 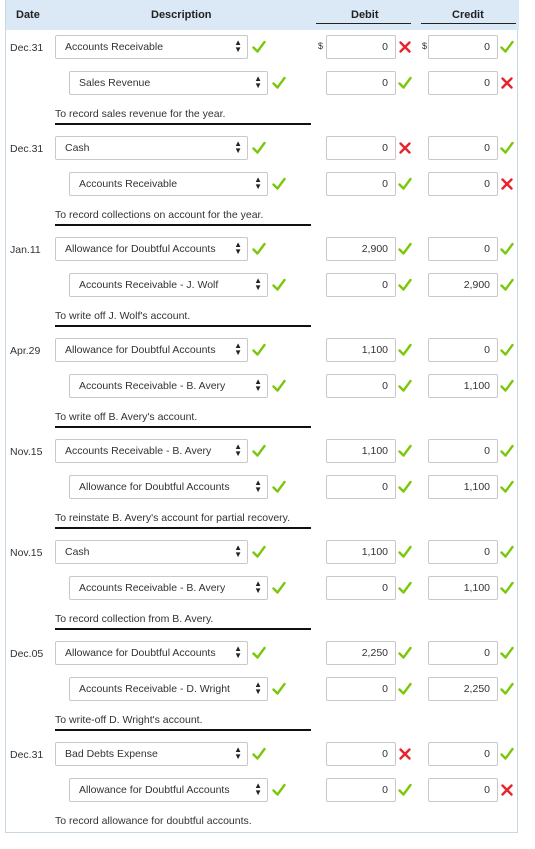 I want to click on entry-memo: To write off B. Avery's account., so click(x=126, y=417).